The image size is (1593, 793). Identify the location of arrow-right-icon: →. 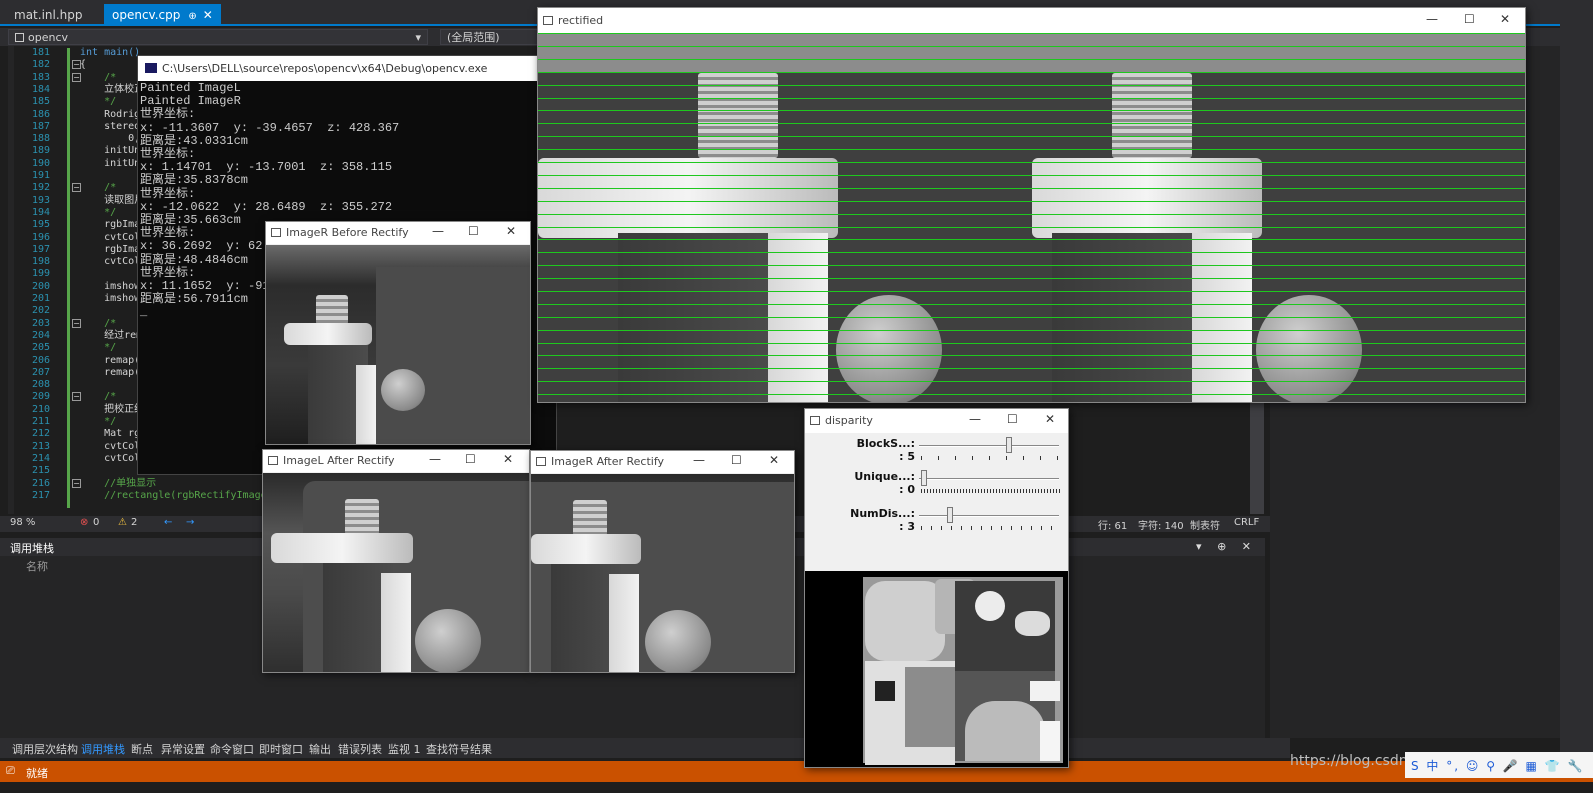
(190, 522).